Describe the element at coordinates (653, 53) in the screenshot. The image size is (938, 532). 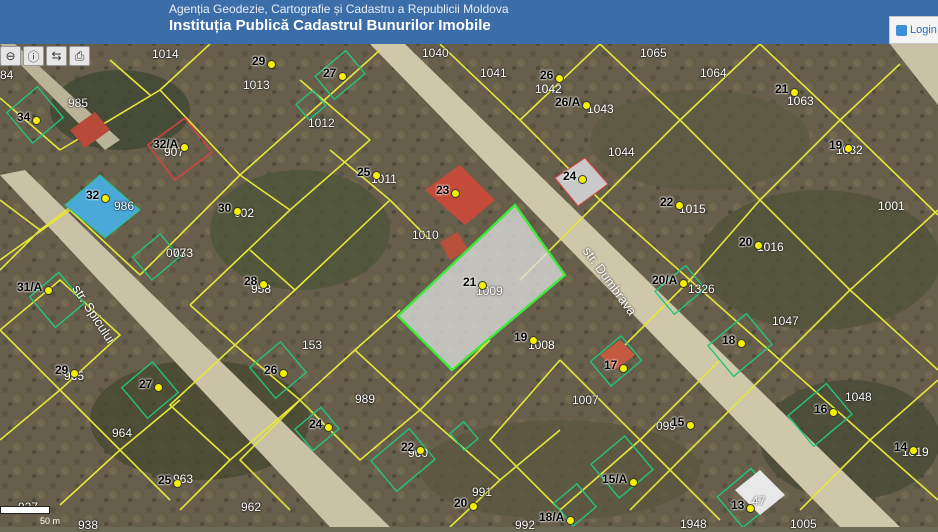
I see `cadastre-number-p1065: 1065` at that location.